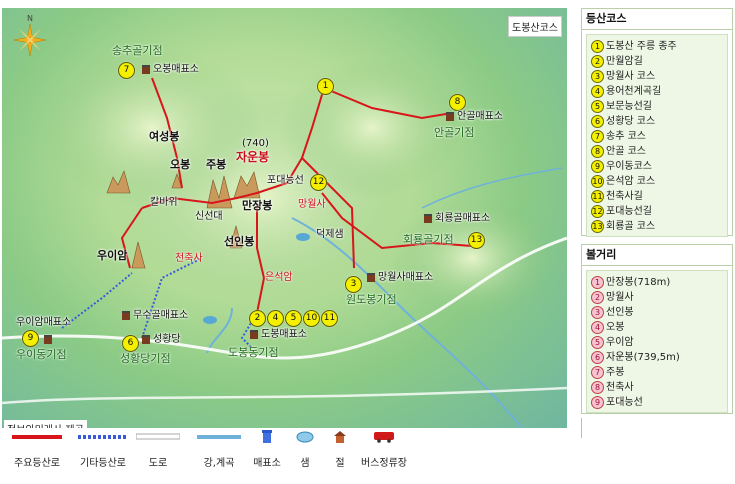 The height and width of the screenshot is (484, 735). Describe the element at coordinates (597, 166) in the screenshot. I see `course-number-badge: 9` at that location.